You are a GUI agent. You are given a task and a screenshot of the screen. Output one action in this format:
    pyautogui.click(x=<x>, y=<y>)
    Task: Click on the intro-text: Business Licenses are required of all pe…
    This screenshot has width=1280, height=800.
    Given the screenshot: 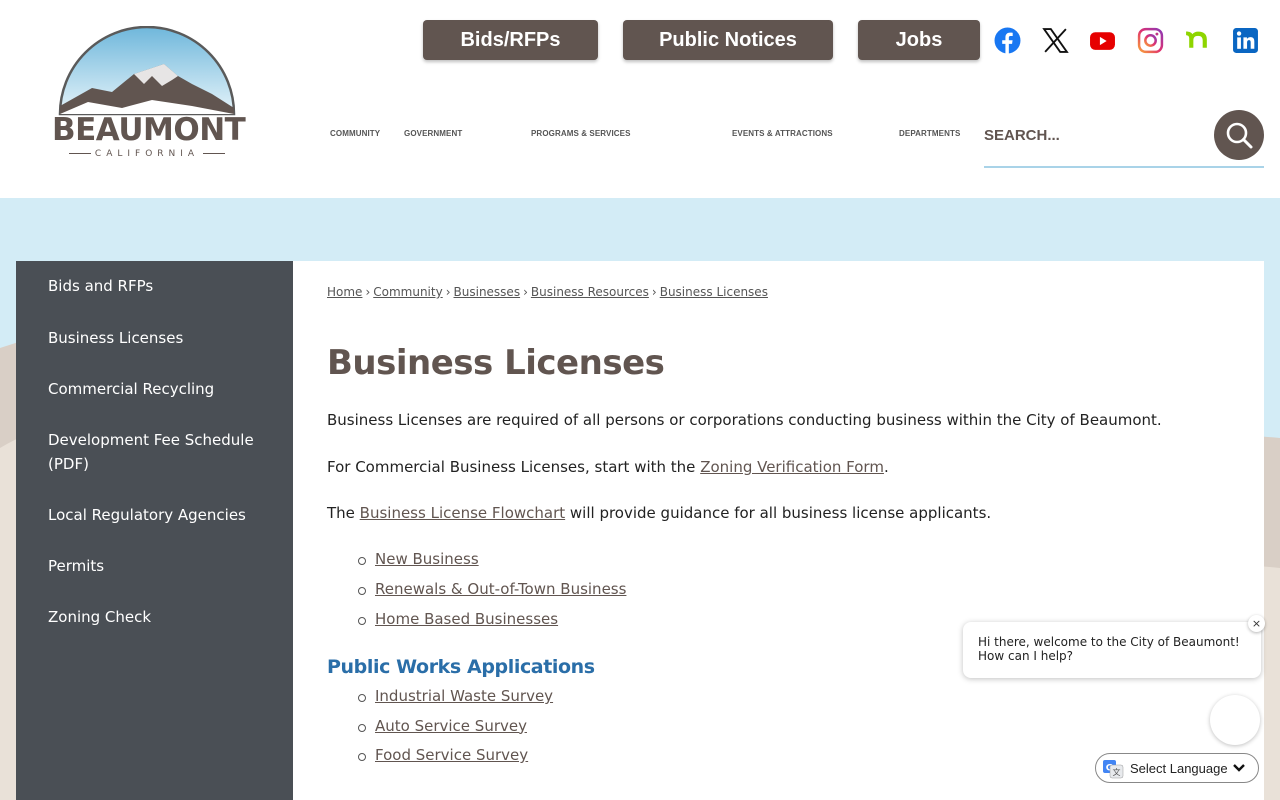 What is the action you would take?
    pyautogui.click(x=744, y=420)
    